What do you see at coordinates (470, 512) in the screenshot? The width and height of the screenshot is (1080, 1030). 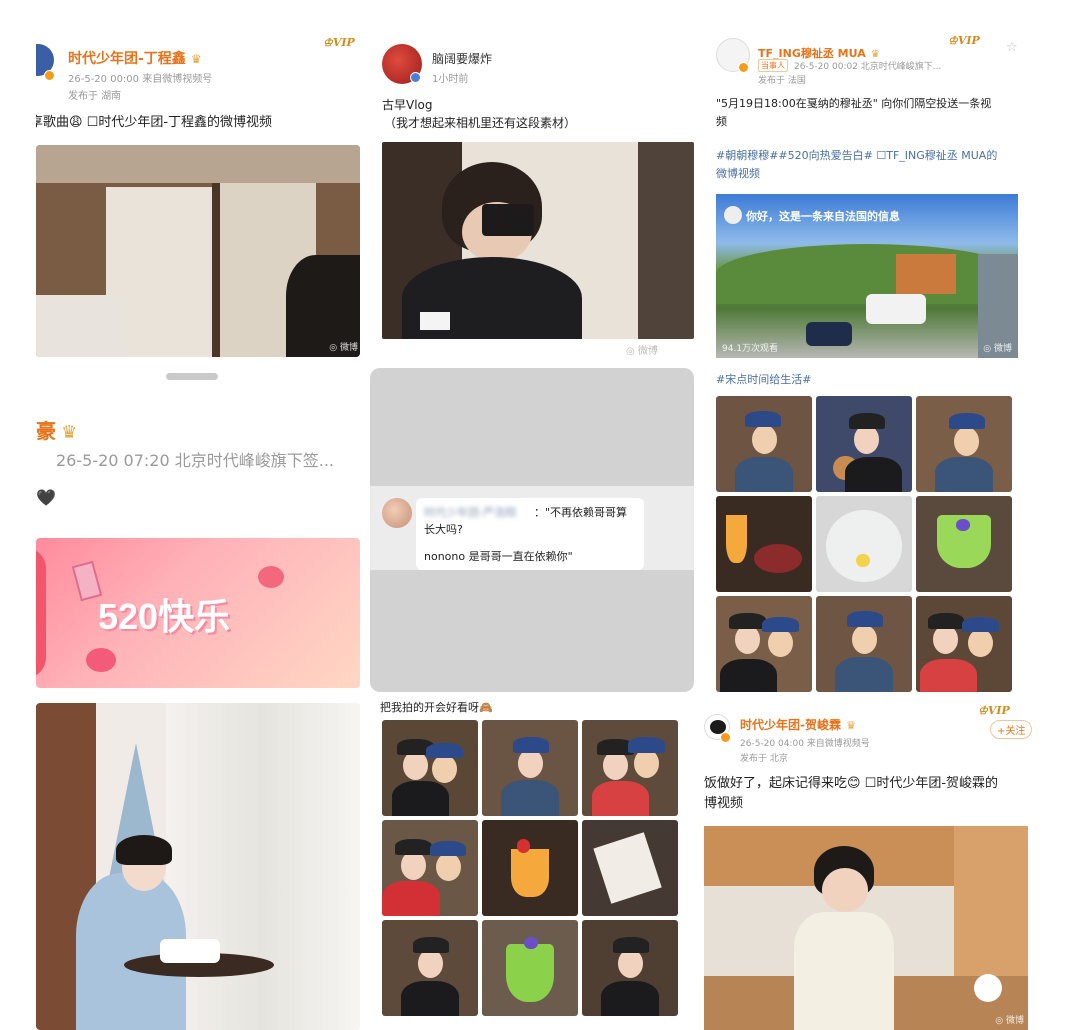 I see `quote-author-blur: 时代少年团-严浩翔` at bounding box center [470, 512].